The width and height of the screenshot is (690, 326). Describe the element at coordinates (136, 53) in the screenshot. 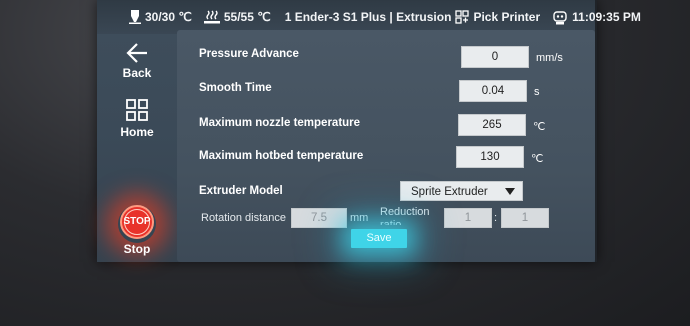

I see `back-arrow-icon` at that location.